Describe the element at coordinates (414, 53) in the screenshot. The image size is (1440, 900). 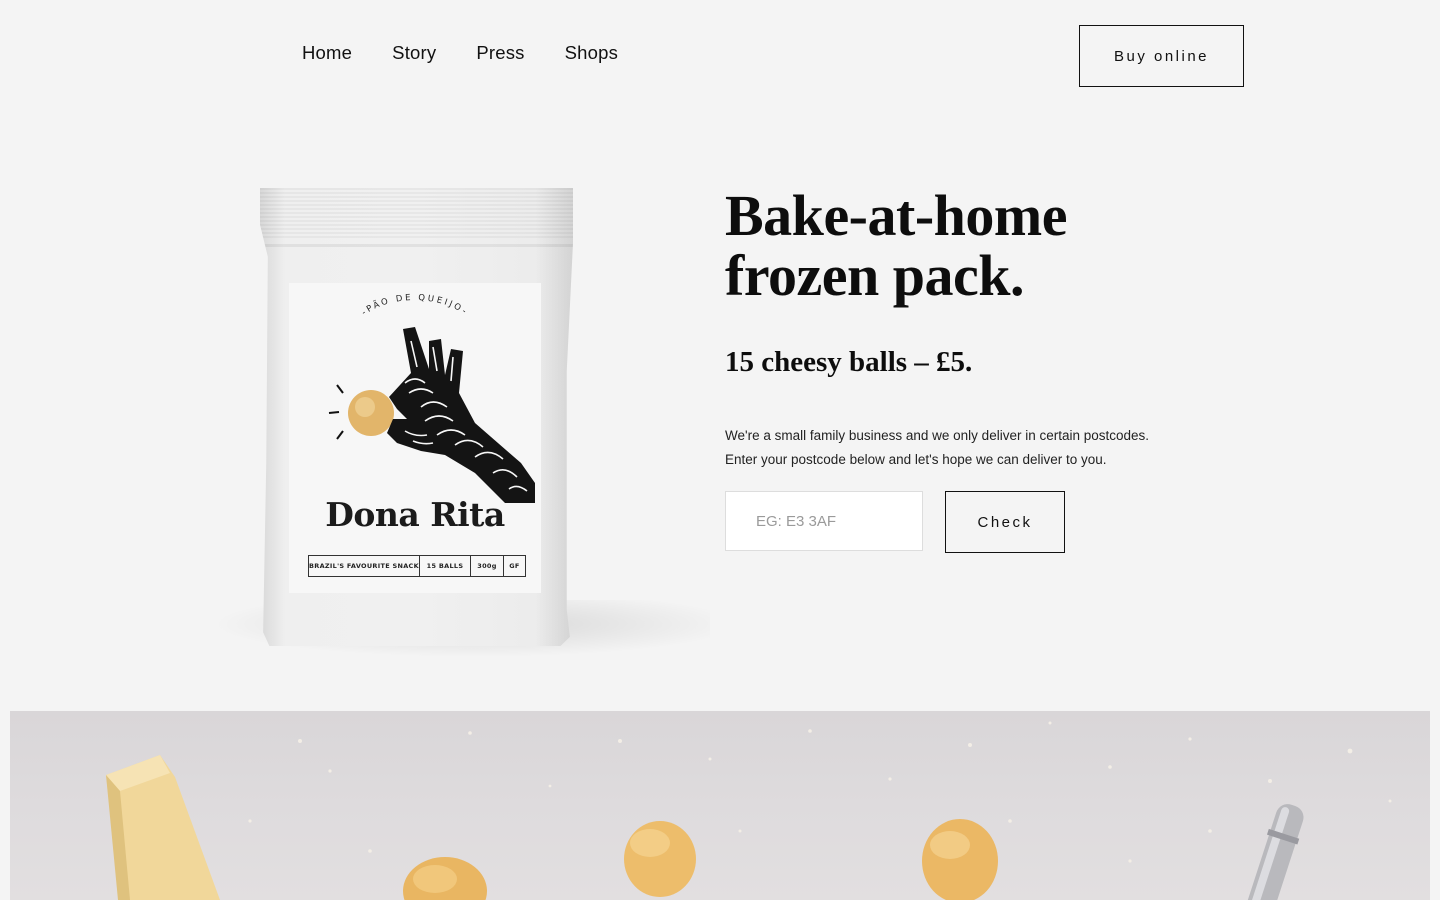
I see `nav-story: Story` at that location.